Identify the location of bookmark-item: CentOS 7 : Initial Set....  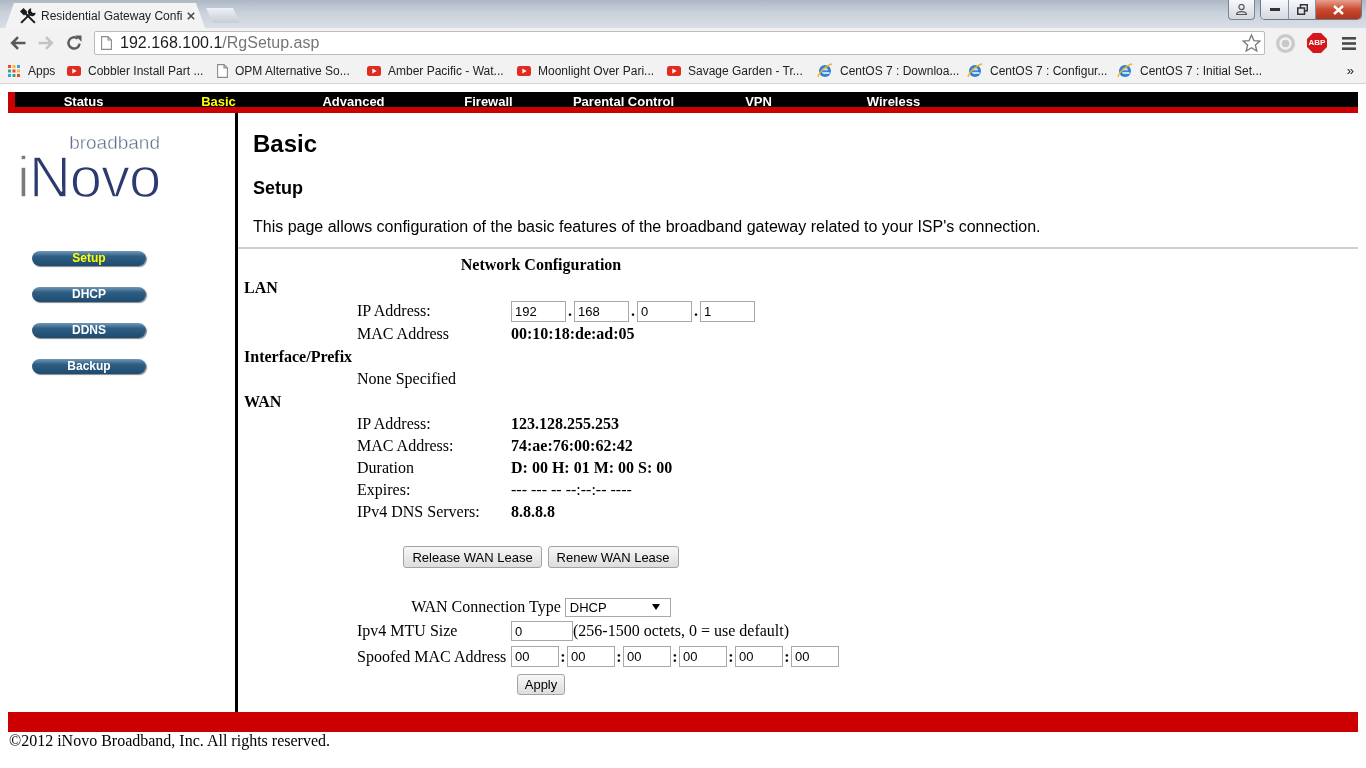
(1192, 70).